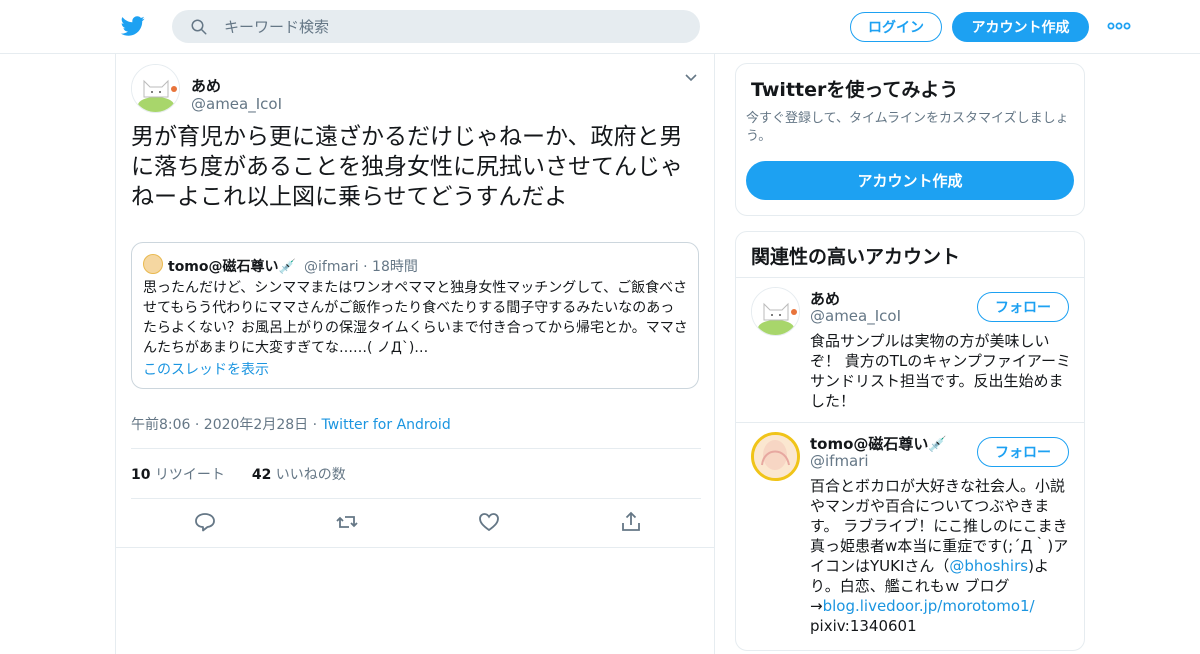 This screenshot has height=654, width=1200. Describe the element at coordinates (855, 90) in the screenshot. I see `signup-card-title: Twitterを使ってみよう` at that location.